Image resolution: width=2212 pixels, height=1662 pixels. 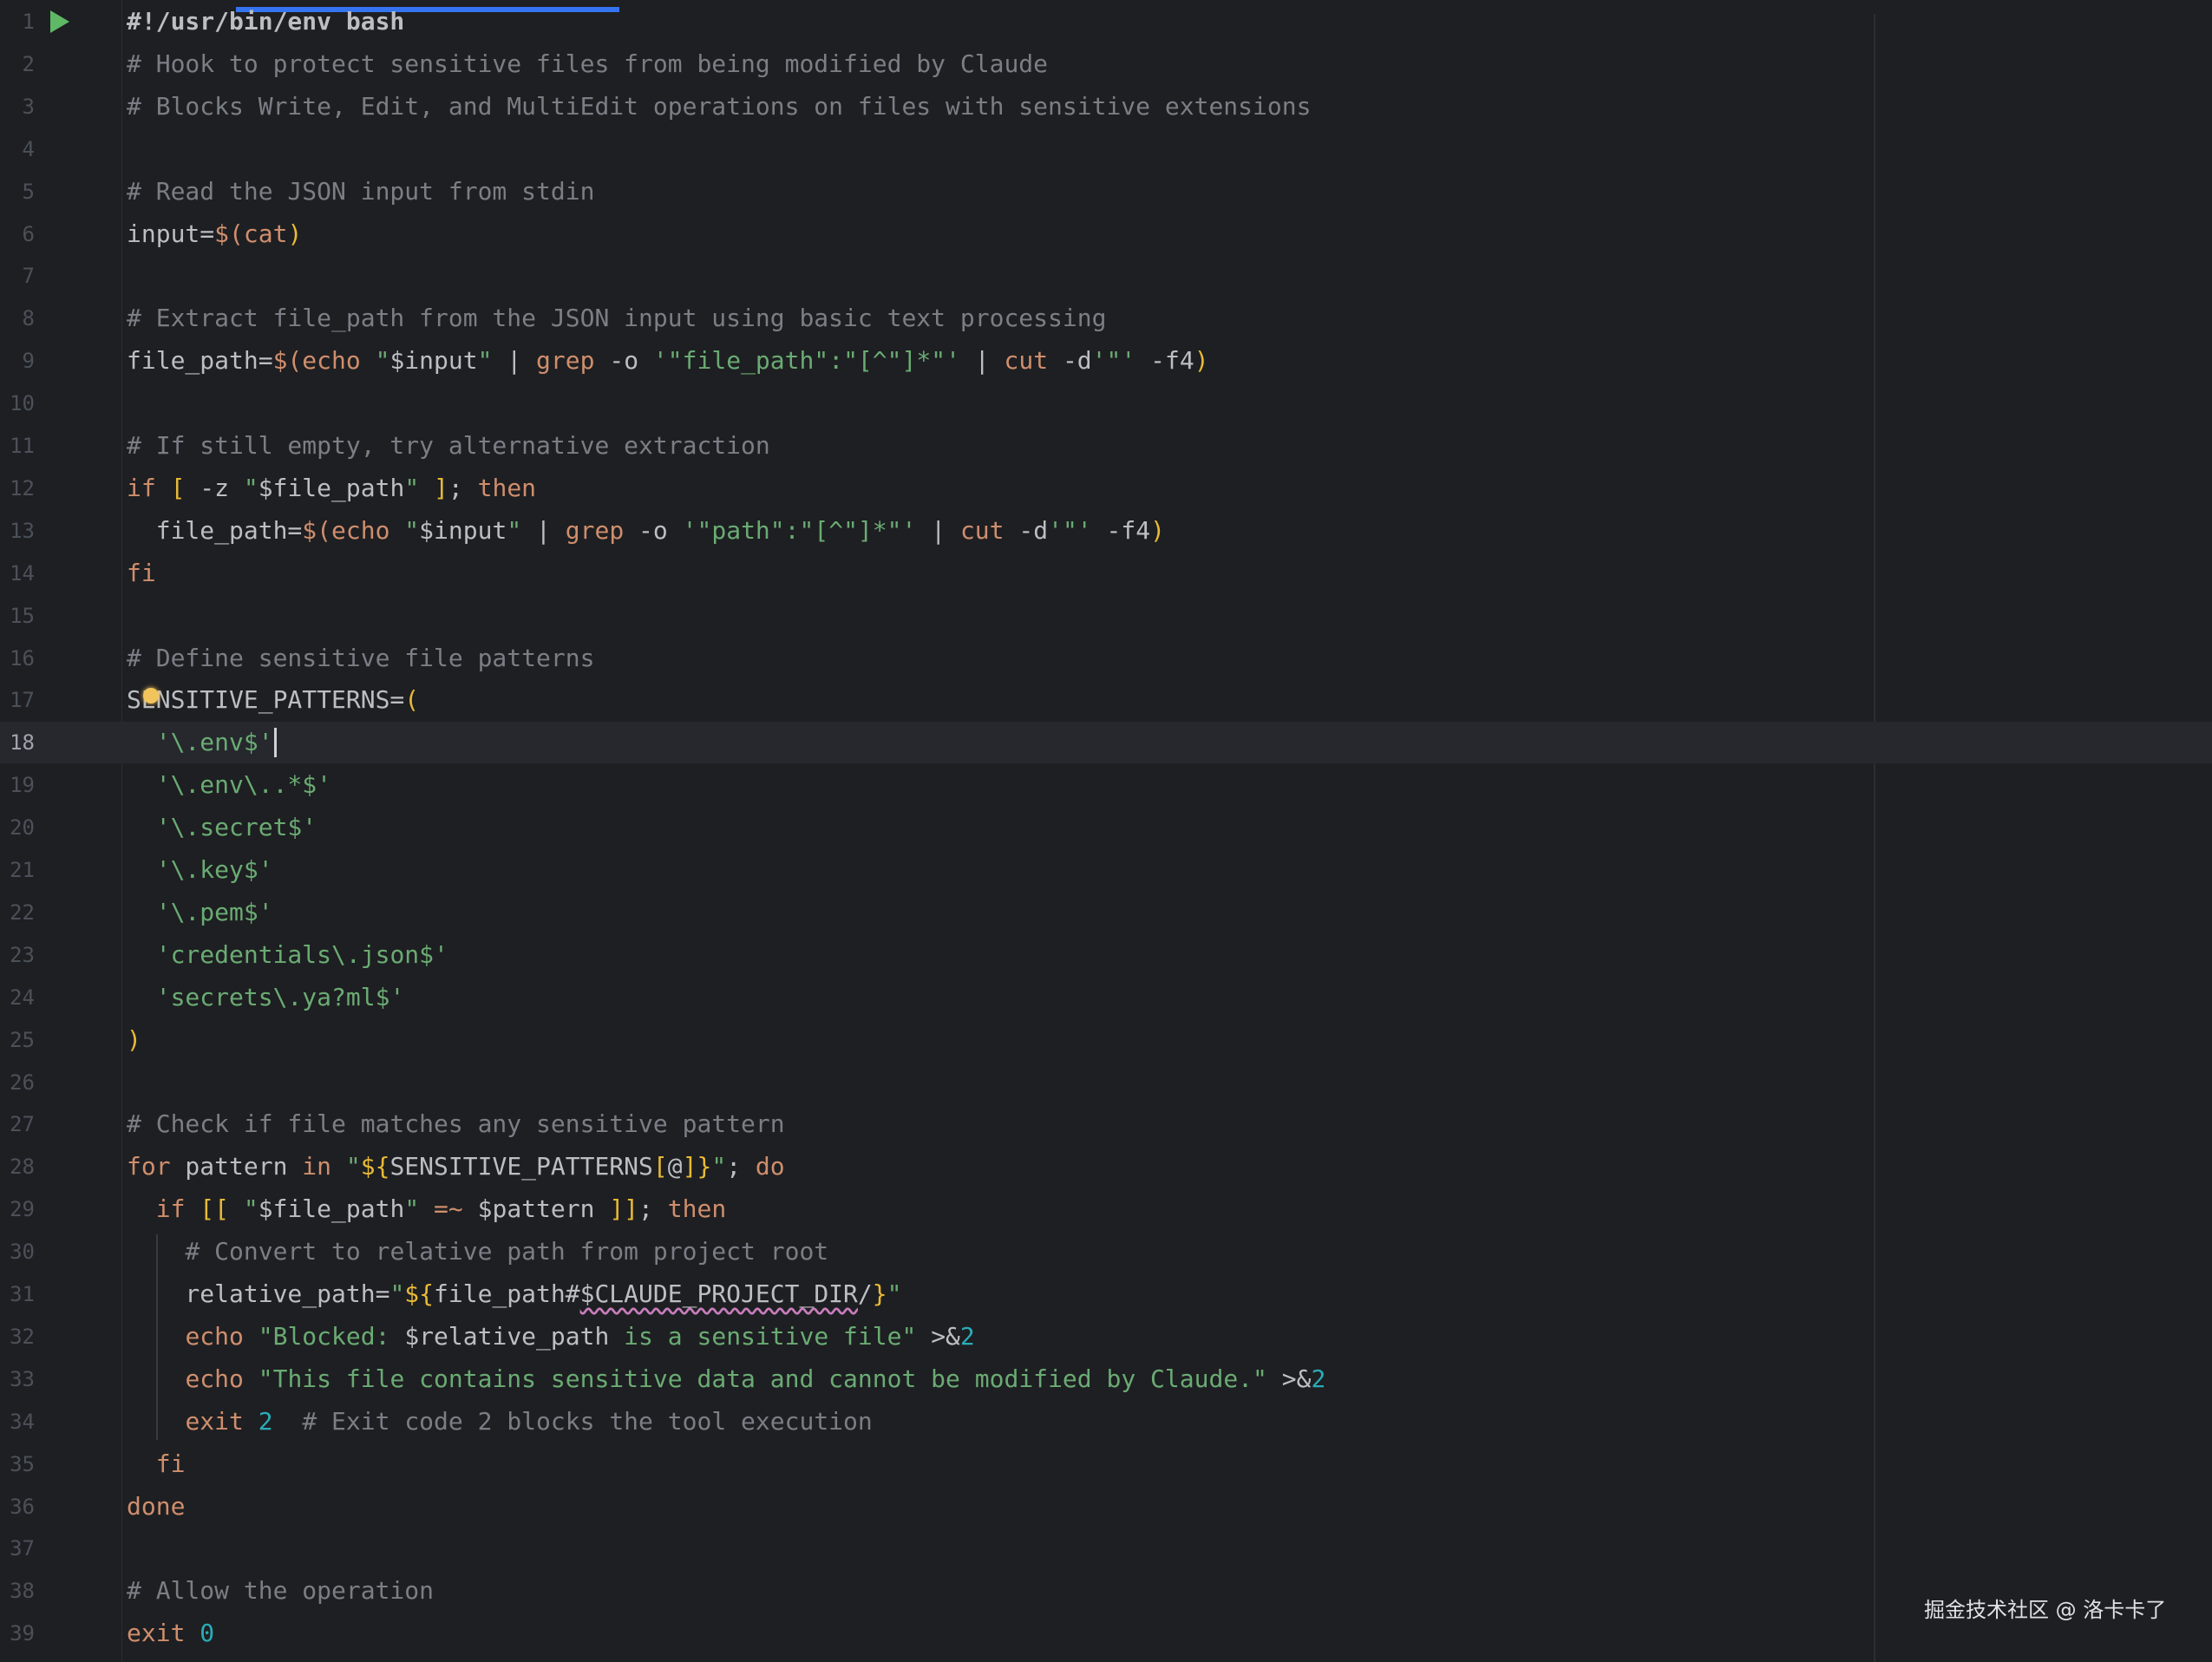 I want to click on line-number: 26, so click(x=22, y=1082).